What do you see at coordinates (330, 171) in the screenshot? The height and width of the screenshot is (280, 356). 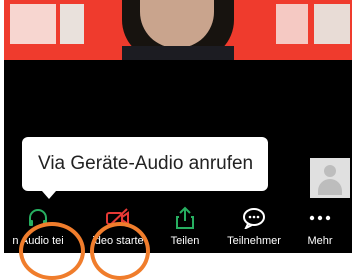 I see `avatar-head` at bounding box center [330, 171].